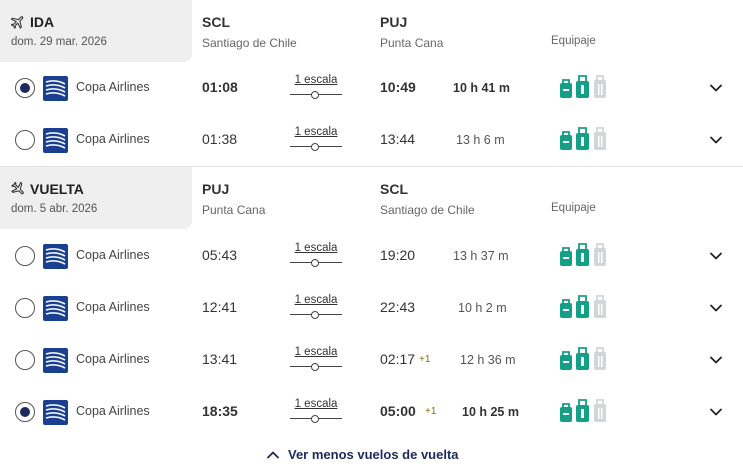 The height and width of the screenshot is (472, 743). What do you see at coordinates (480, 140) in the screenshot?
I see `flight-duration: 13 h 6 m` at bounding box center [480, 140].